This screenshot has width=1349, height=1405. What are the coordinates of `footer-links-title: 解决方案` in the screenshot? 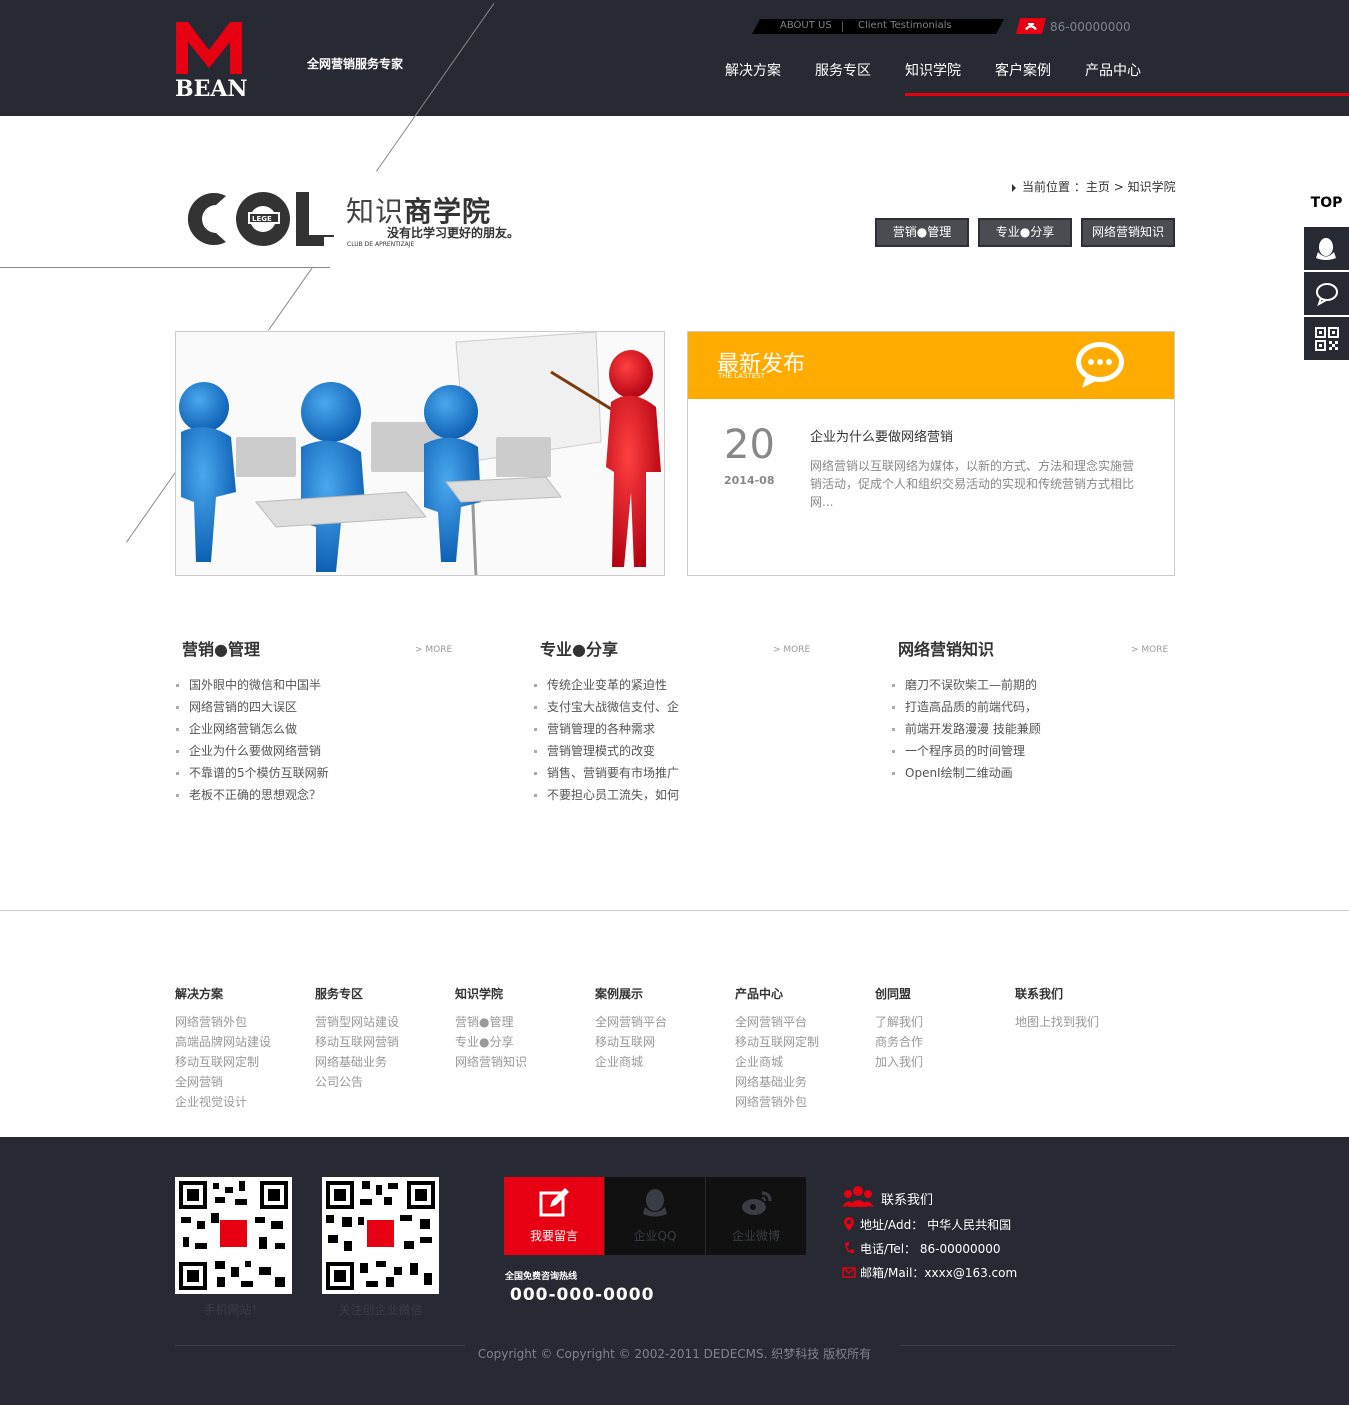 It's located at (199, 994).